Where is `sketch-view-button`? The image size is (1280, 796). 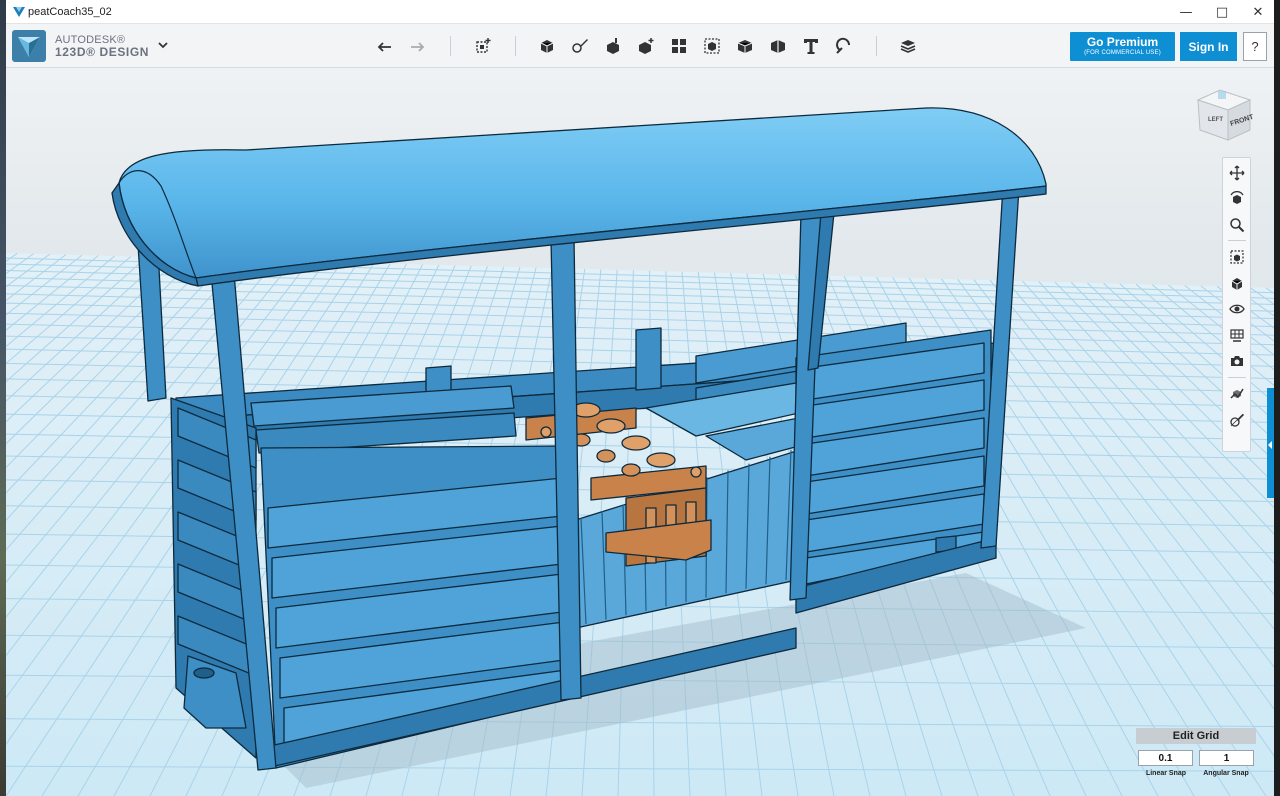 sketch-view-button is located at coordinates (1237, 420).